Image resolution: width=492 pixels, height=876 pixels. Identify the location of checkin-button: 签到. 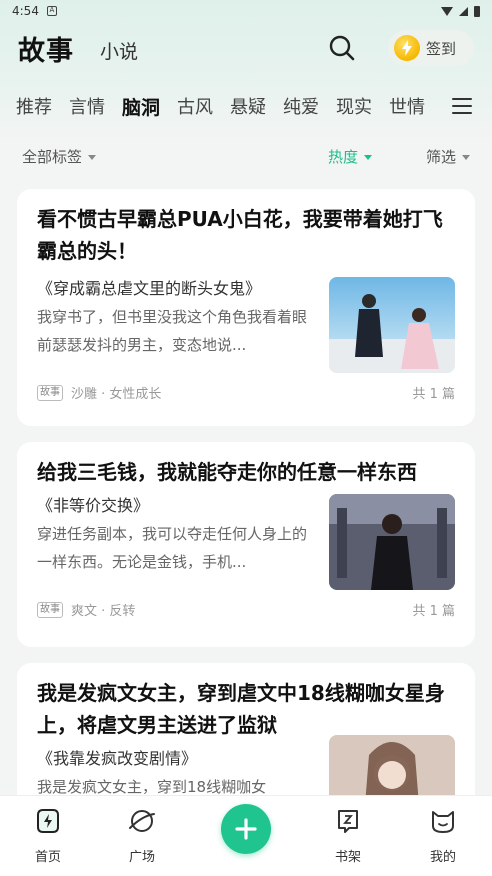
(431, 48).